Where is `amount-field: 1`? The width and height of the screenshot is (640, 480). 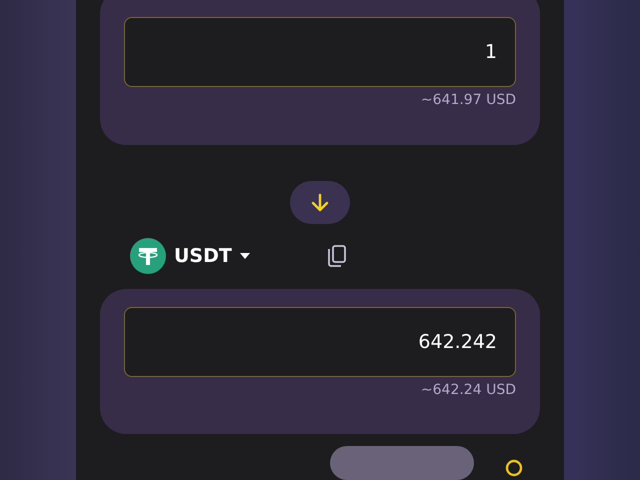 amount-field: 1 is located at coordinates (320, 52).